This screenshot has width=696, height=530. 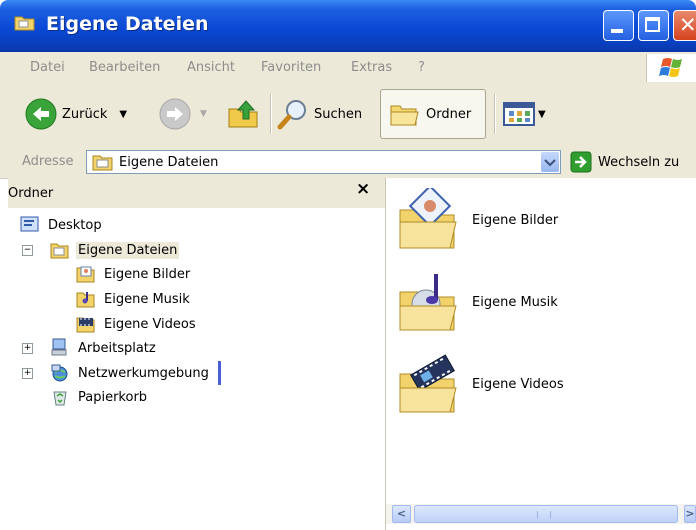 I want to click on scroll-thumb, so click(x=546, y=514).